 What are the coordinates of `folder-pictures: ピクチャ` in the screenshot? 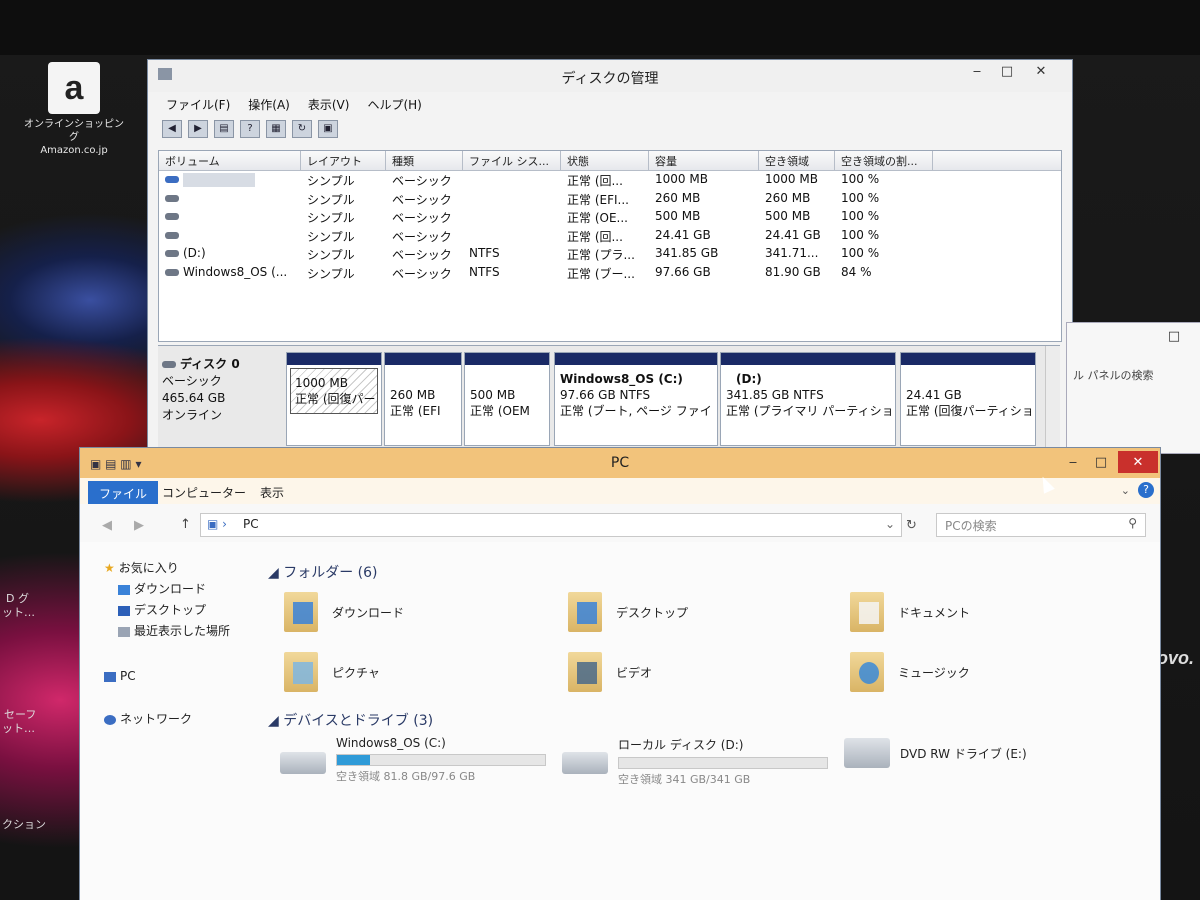 It's located at (332, 672).